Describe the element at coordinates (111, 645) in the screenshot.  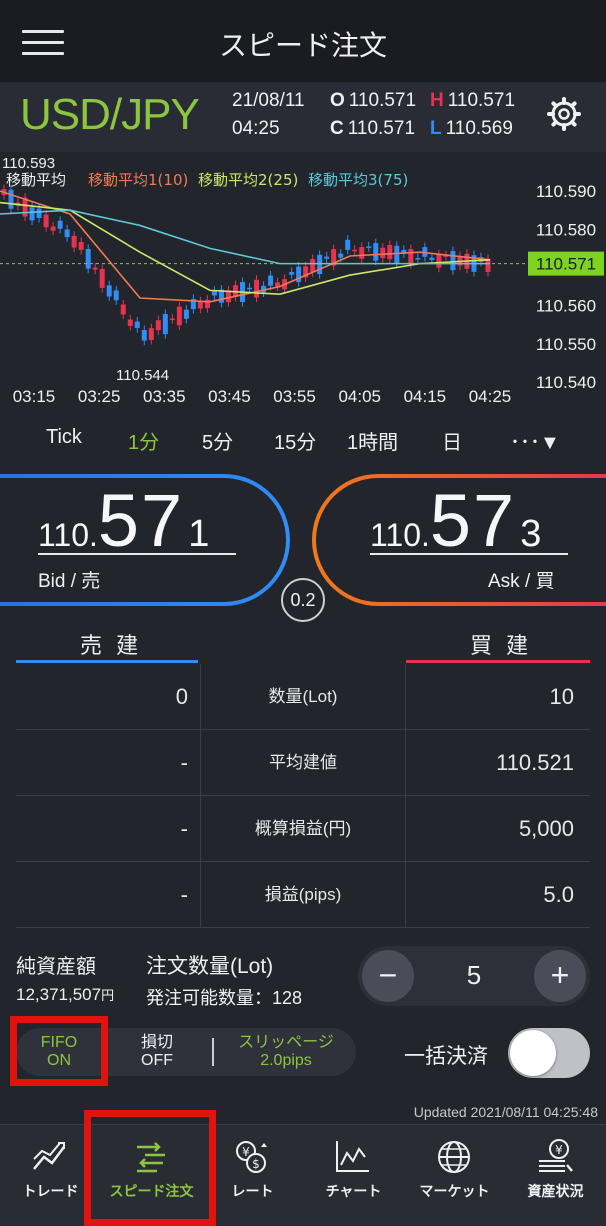
I see `sell-position-header: 売 建` at that location.